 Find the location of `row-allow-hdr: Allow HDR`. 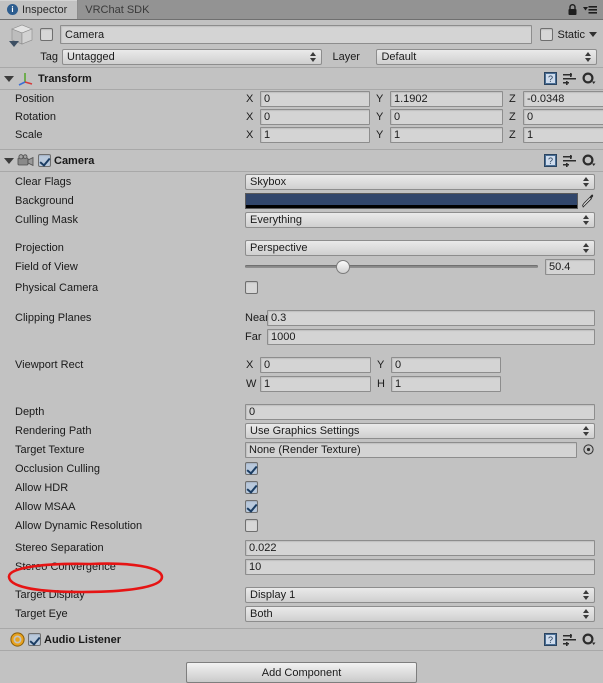

row-allow-hdr: Allow HDR is located at coordinates (301, 487).